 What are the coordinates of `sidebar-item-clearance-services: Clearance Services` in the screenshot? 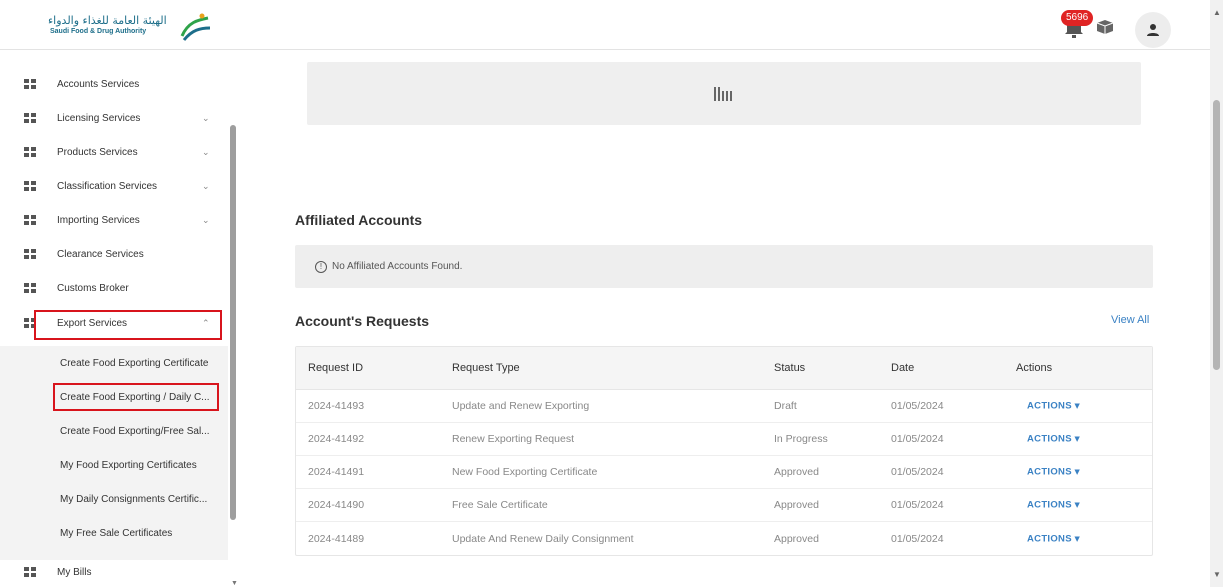 It's located at (114, 254).